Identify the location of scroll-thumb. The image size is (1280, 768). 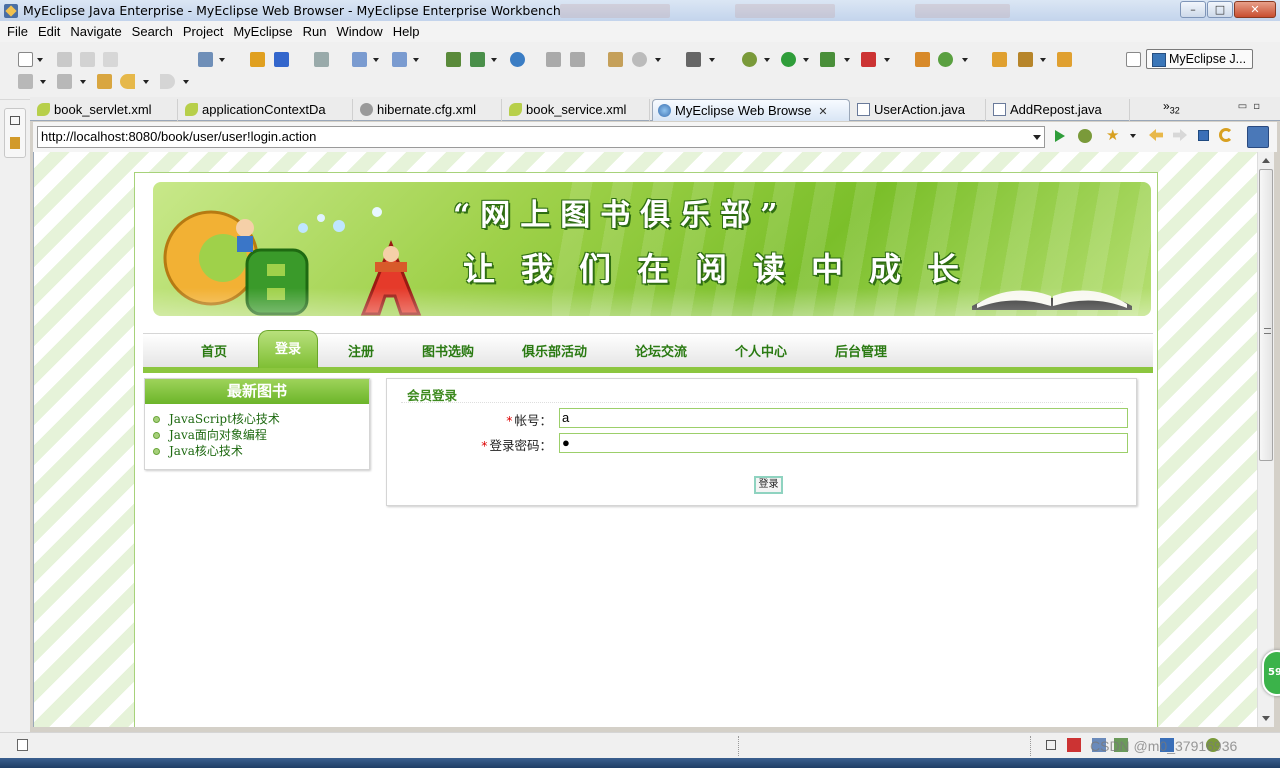
(1266, 315).